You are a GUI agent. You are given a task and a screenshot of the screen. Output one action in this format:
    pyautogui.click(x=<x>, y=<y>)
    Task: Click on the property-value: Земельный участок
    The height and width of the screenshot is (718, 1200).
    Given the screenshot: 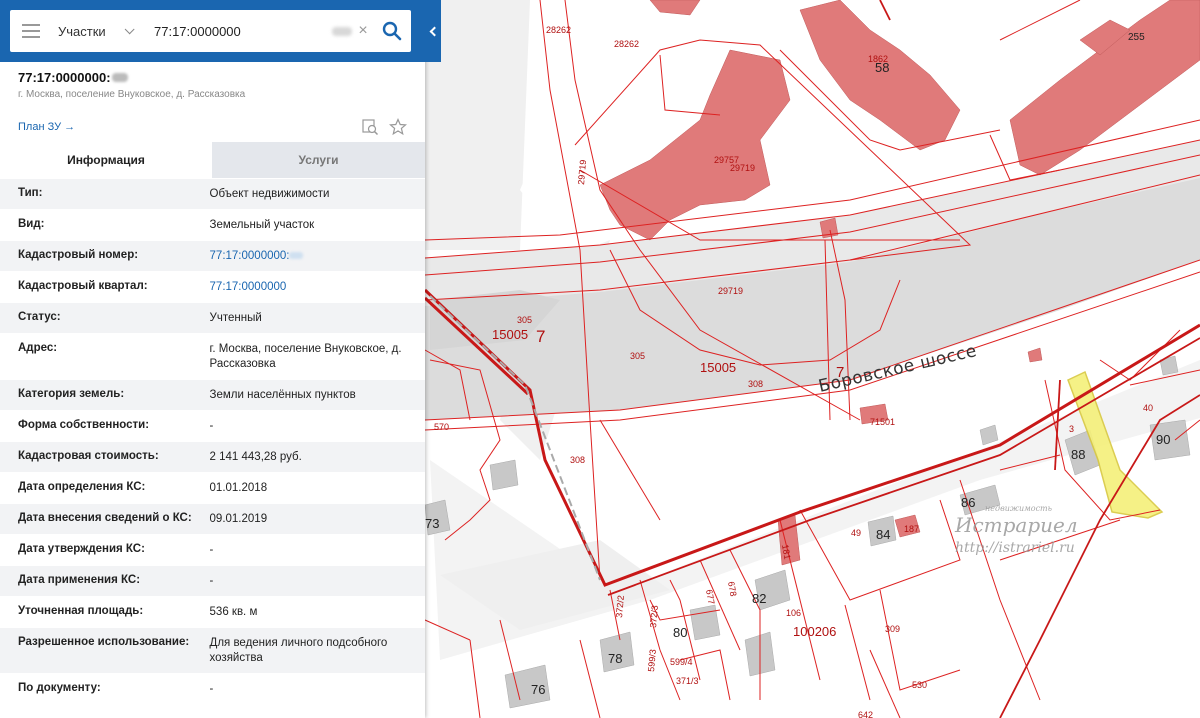 What is the action you would take?
    pyautogui.click(x=308, y=225)
    